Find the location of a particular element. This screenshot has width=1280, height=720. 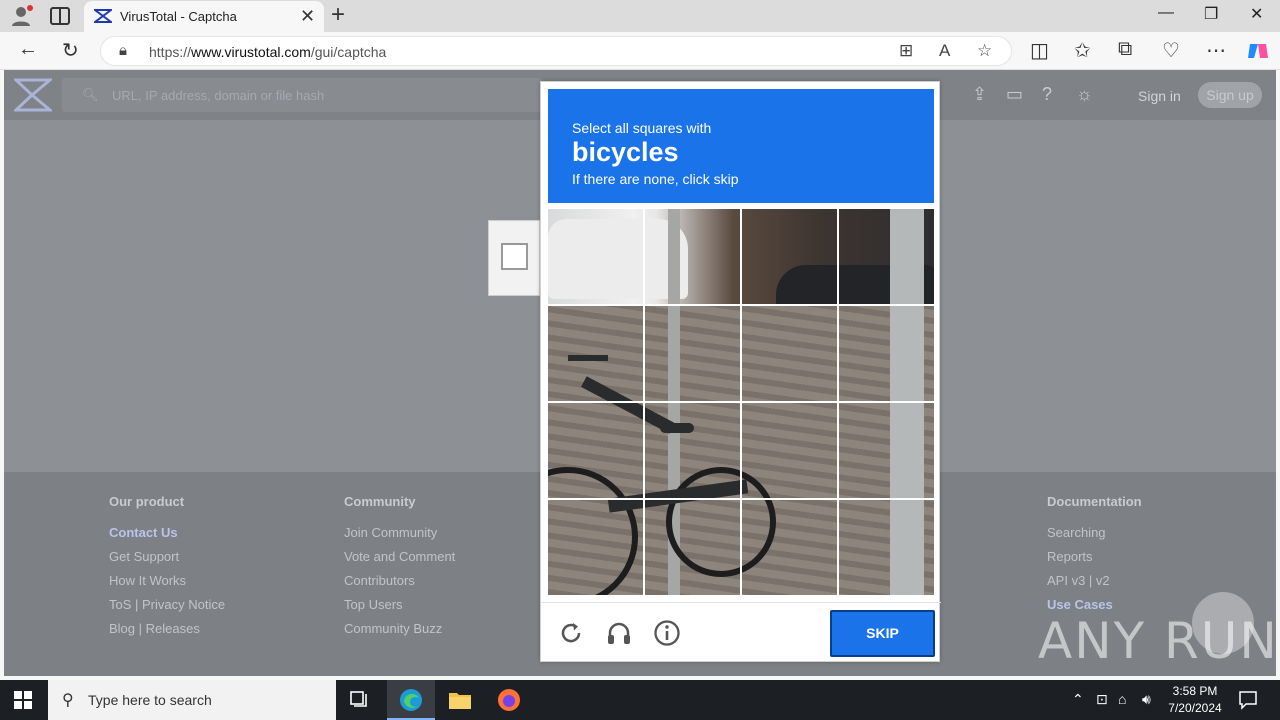

info-icon is located at coordinates (667, 633).